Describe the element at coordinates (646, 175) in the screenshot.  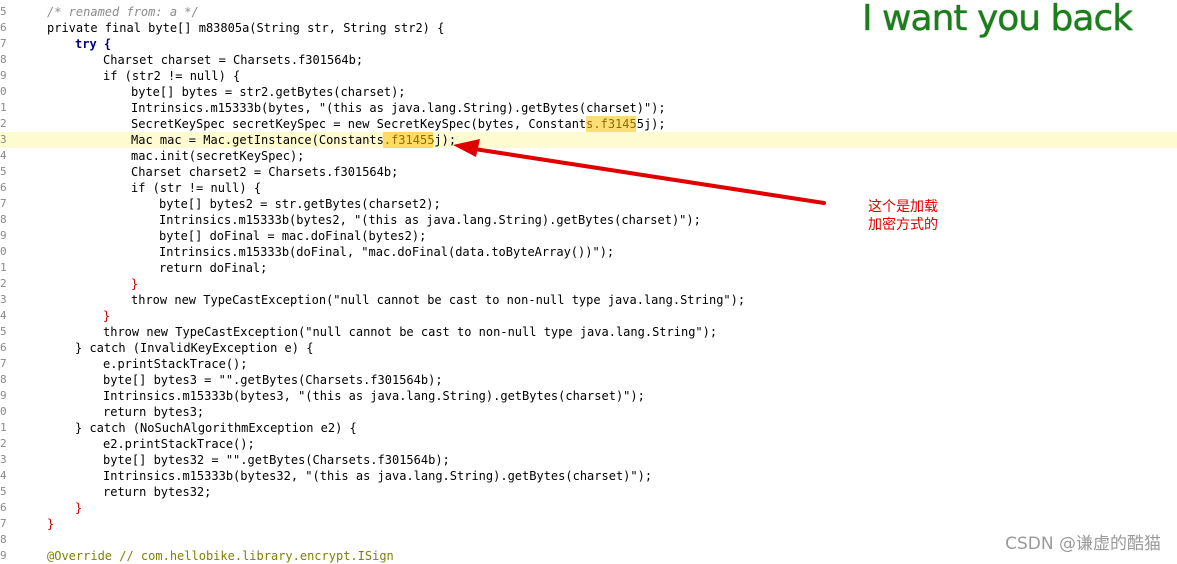
I see `arrow-shaft` at that location.